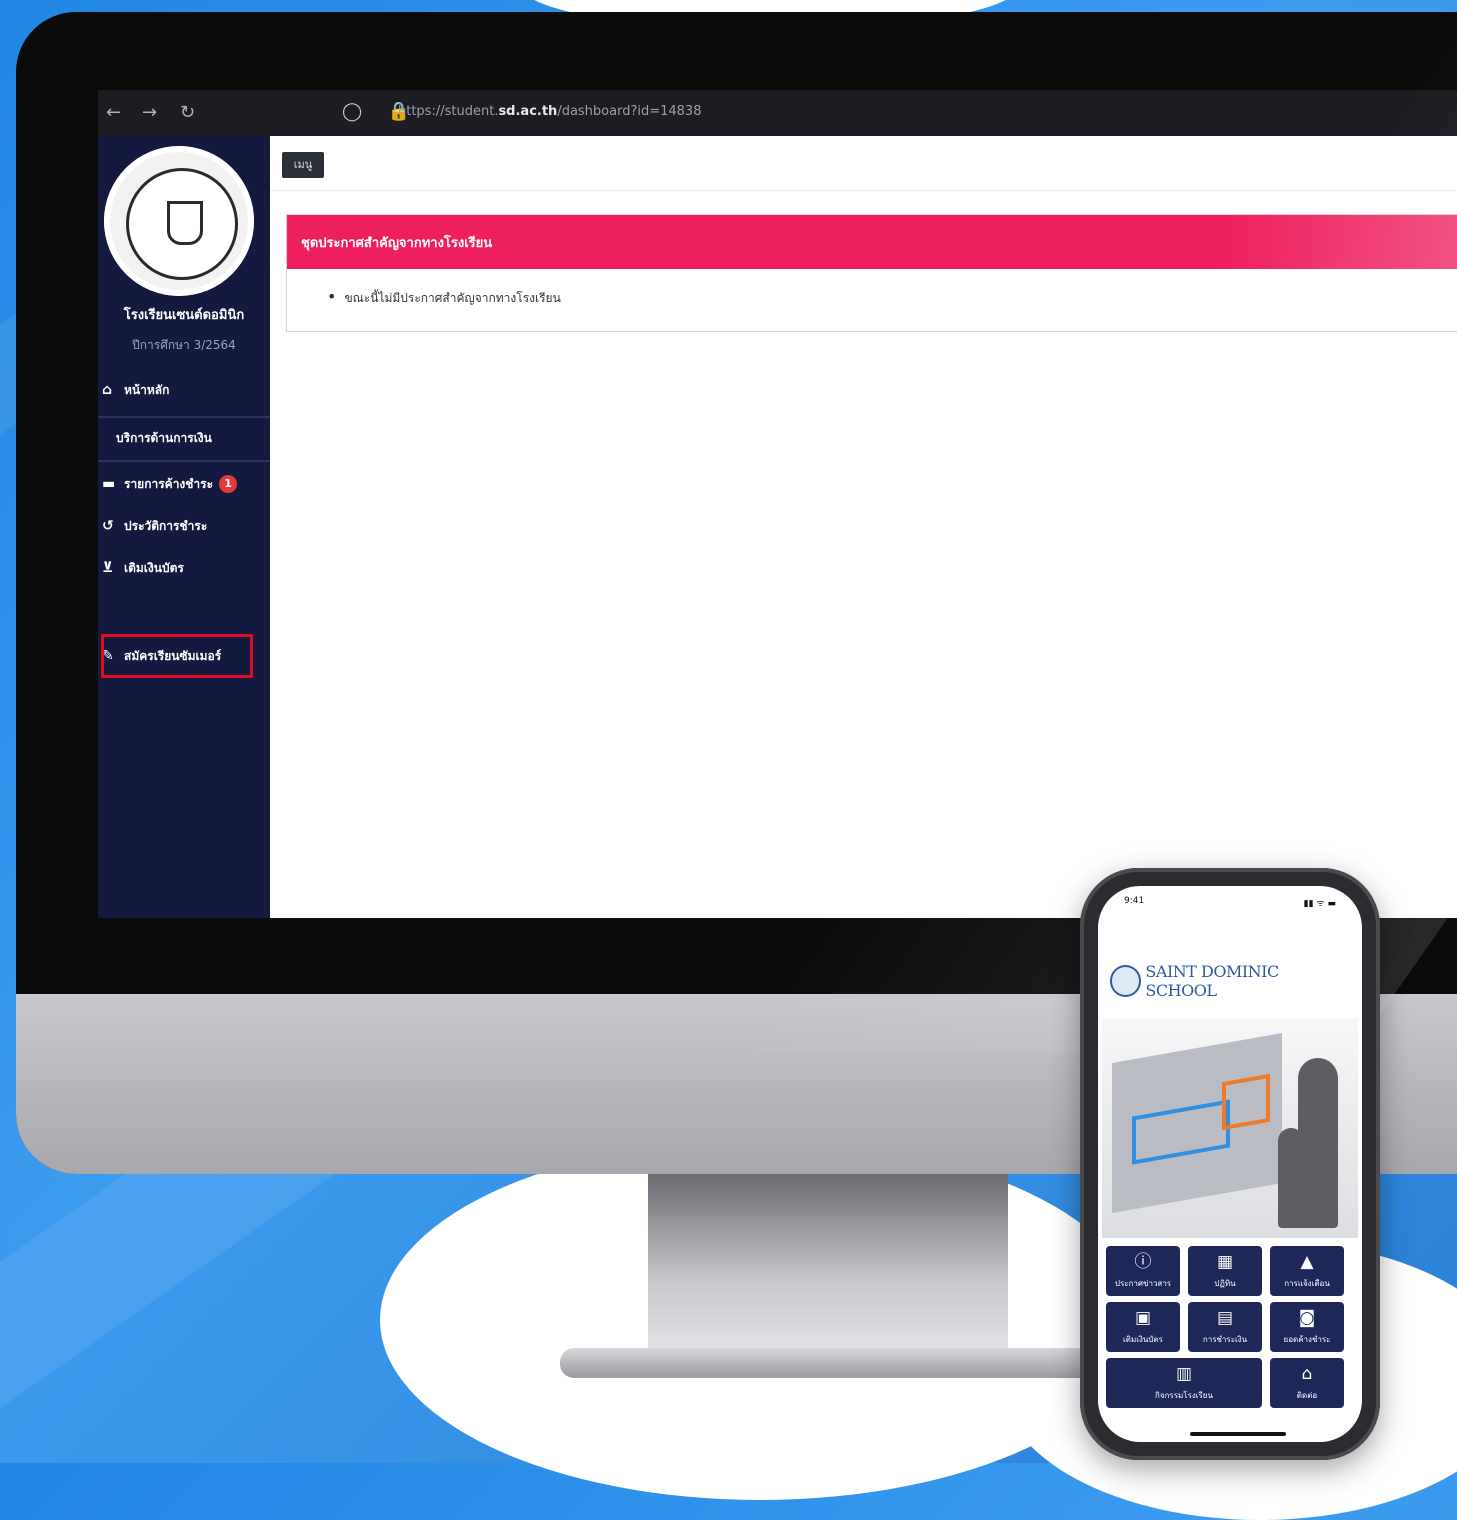 Image resolution: width=1457 pixels, height=1520 pixels. I want to click on id-card-icon: ▤, so click(1225, 1318).